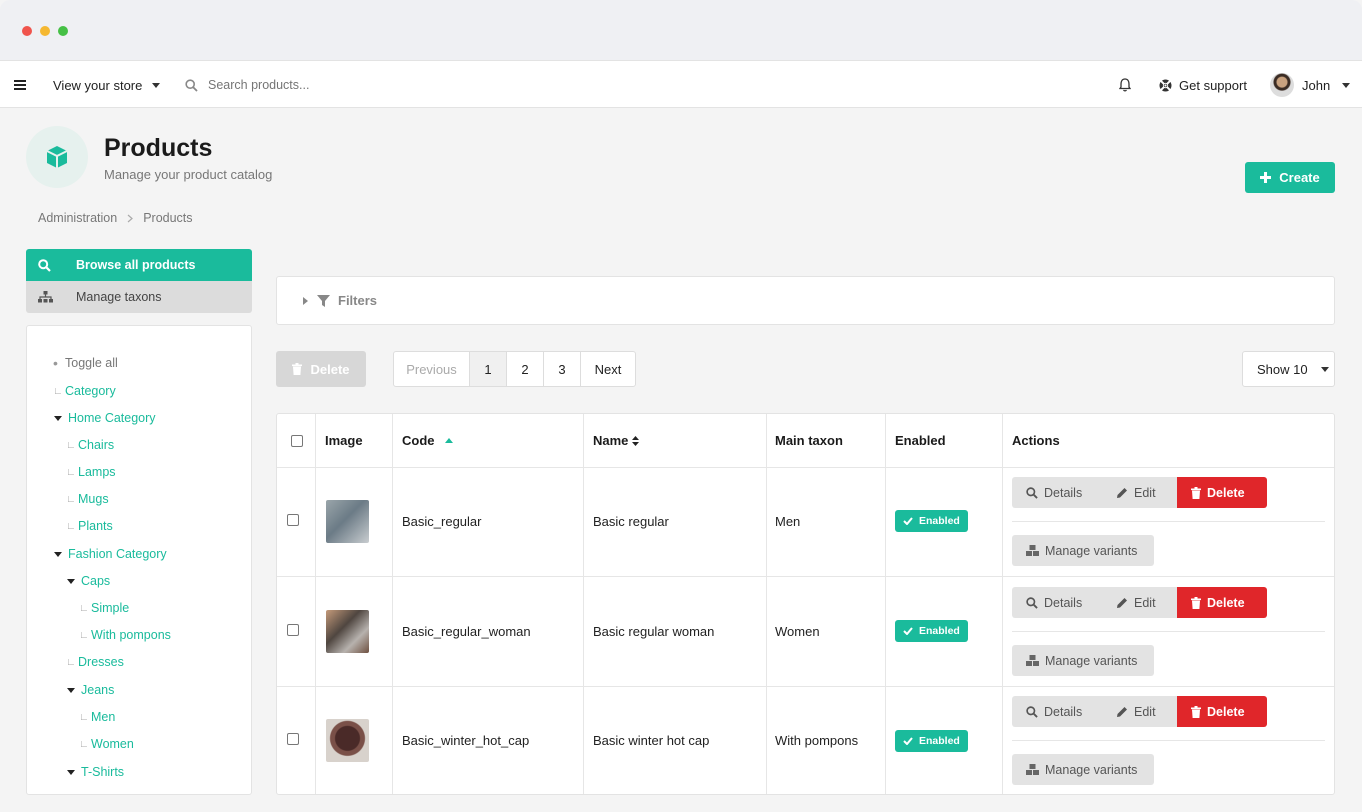 The width and height of the screenshot is (1362, 812). I want to click on column-header-main-taxon: Main taxon, so click(809, 440).